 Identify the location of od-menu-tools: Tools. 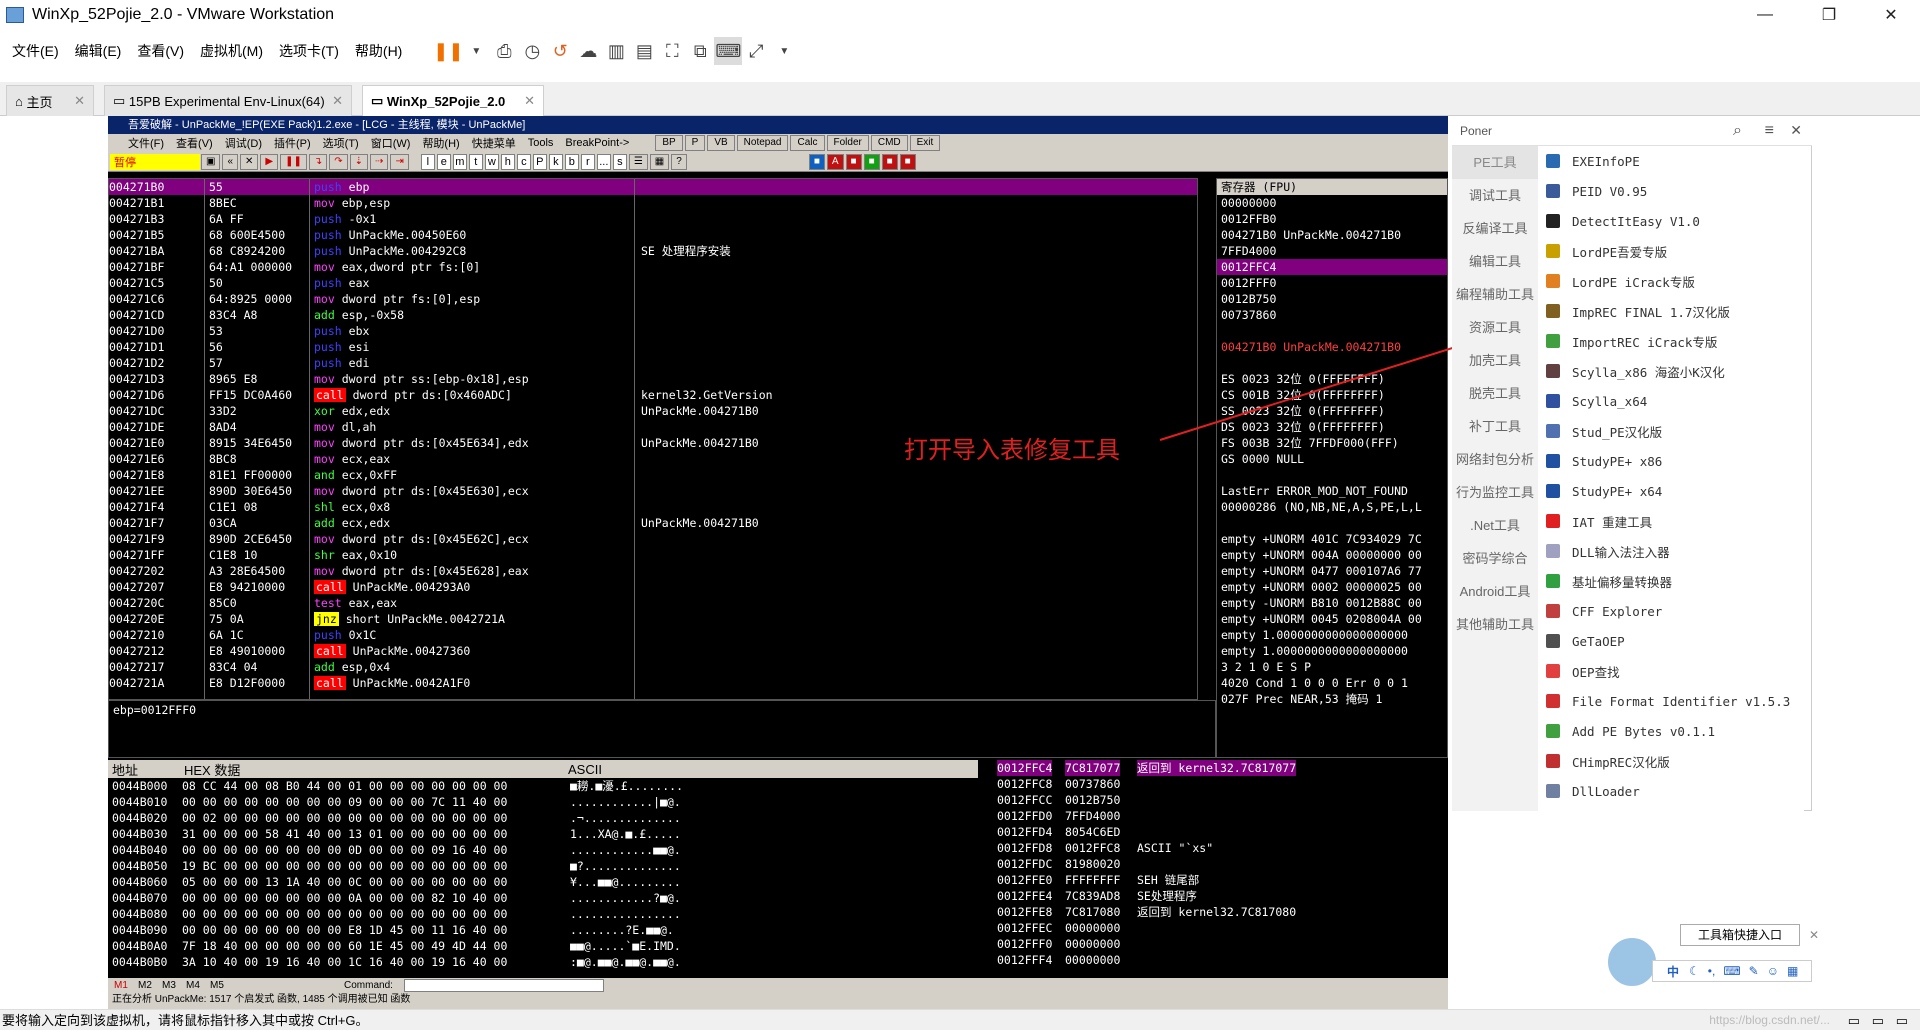
(541, 143).